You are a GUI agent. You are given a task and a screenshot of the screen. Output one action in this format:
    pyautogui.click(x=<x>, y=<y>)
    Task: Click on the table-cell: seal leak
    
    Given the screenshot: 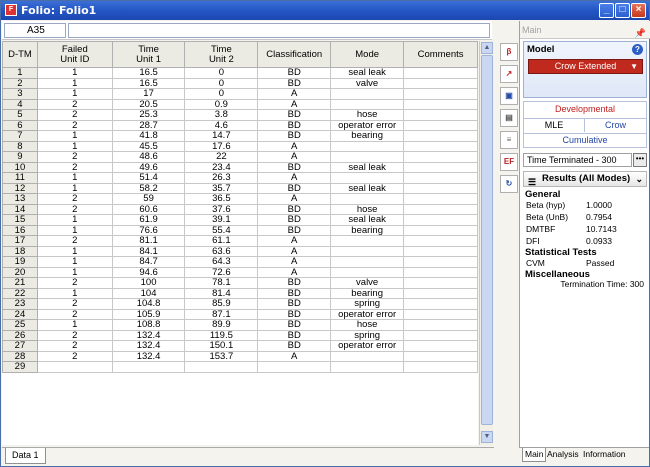 What is the action you would take?
    pyautogui.click(x=367, y=220)
    